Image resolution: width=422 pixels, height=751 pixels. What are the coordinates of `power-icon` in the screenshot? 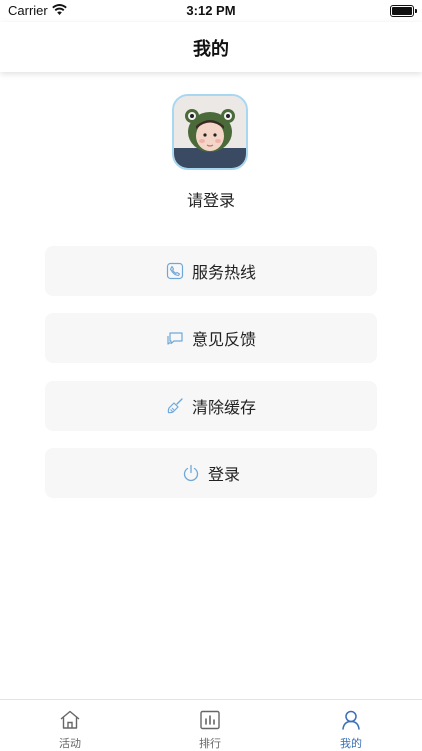 It's located at (191, 473).